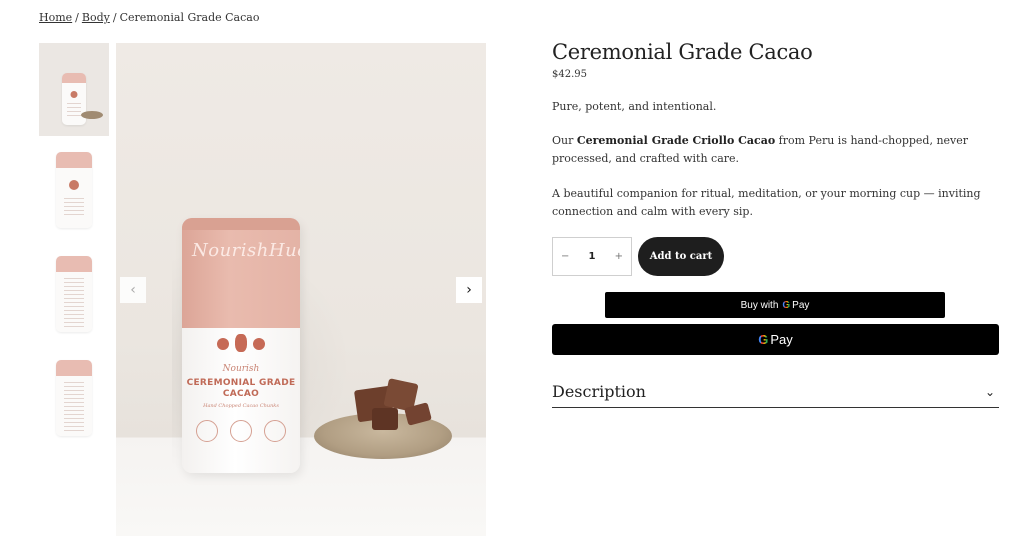  I want to click on buy-with-label: Buy with, so click(759, 305).